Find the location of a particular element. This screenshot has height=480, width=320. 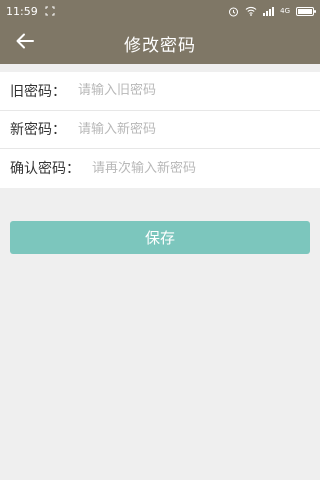

alarm-icon is located at coordinates (233, 11).